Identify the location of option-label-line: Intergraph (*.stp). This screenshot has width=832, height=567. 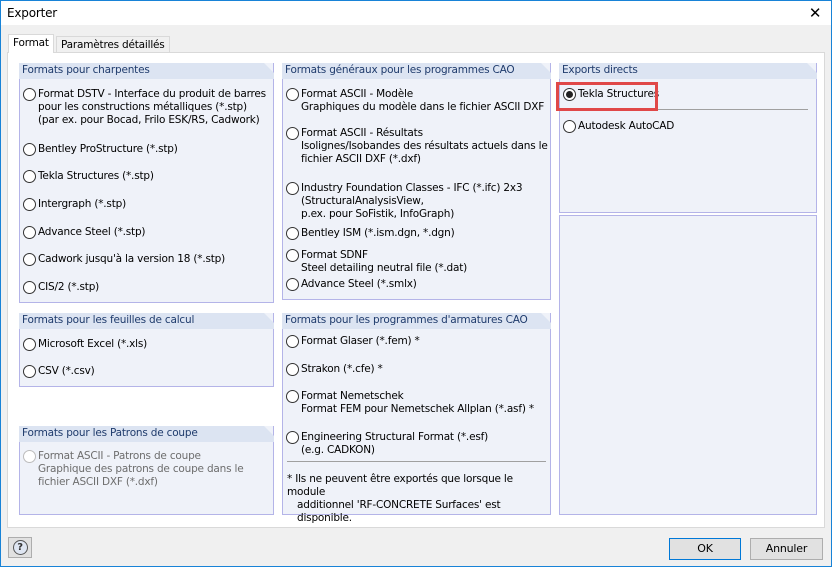
(82, 204).